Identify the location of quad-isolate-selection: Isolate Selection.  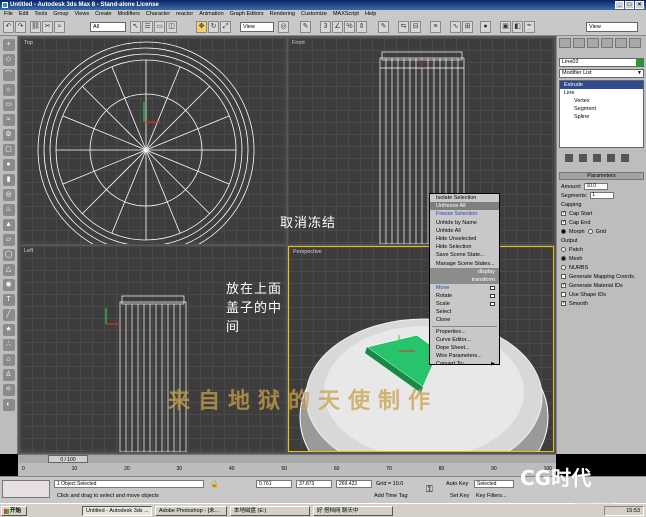
(464, 198).